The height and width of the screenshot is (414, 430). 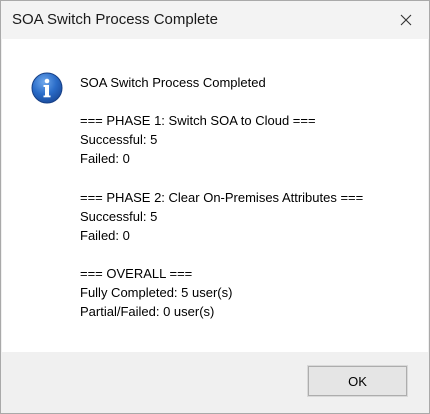 What do you see at coordinates (105, 235) in the screenshot?
I see `phase2-failed: Failed: 0` at bounding box center [105, 235].